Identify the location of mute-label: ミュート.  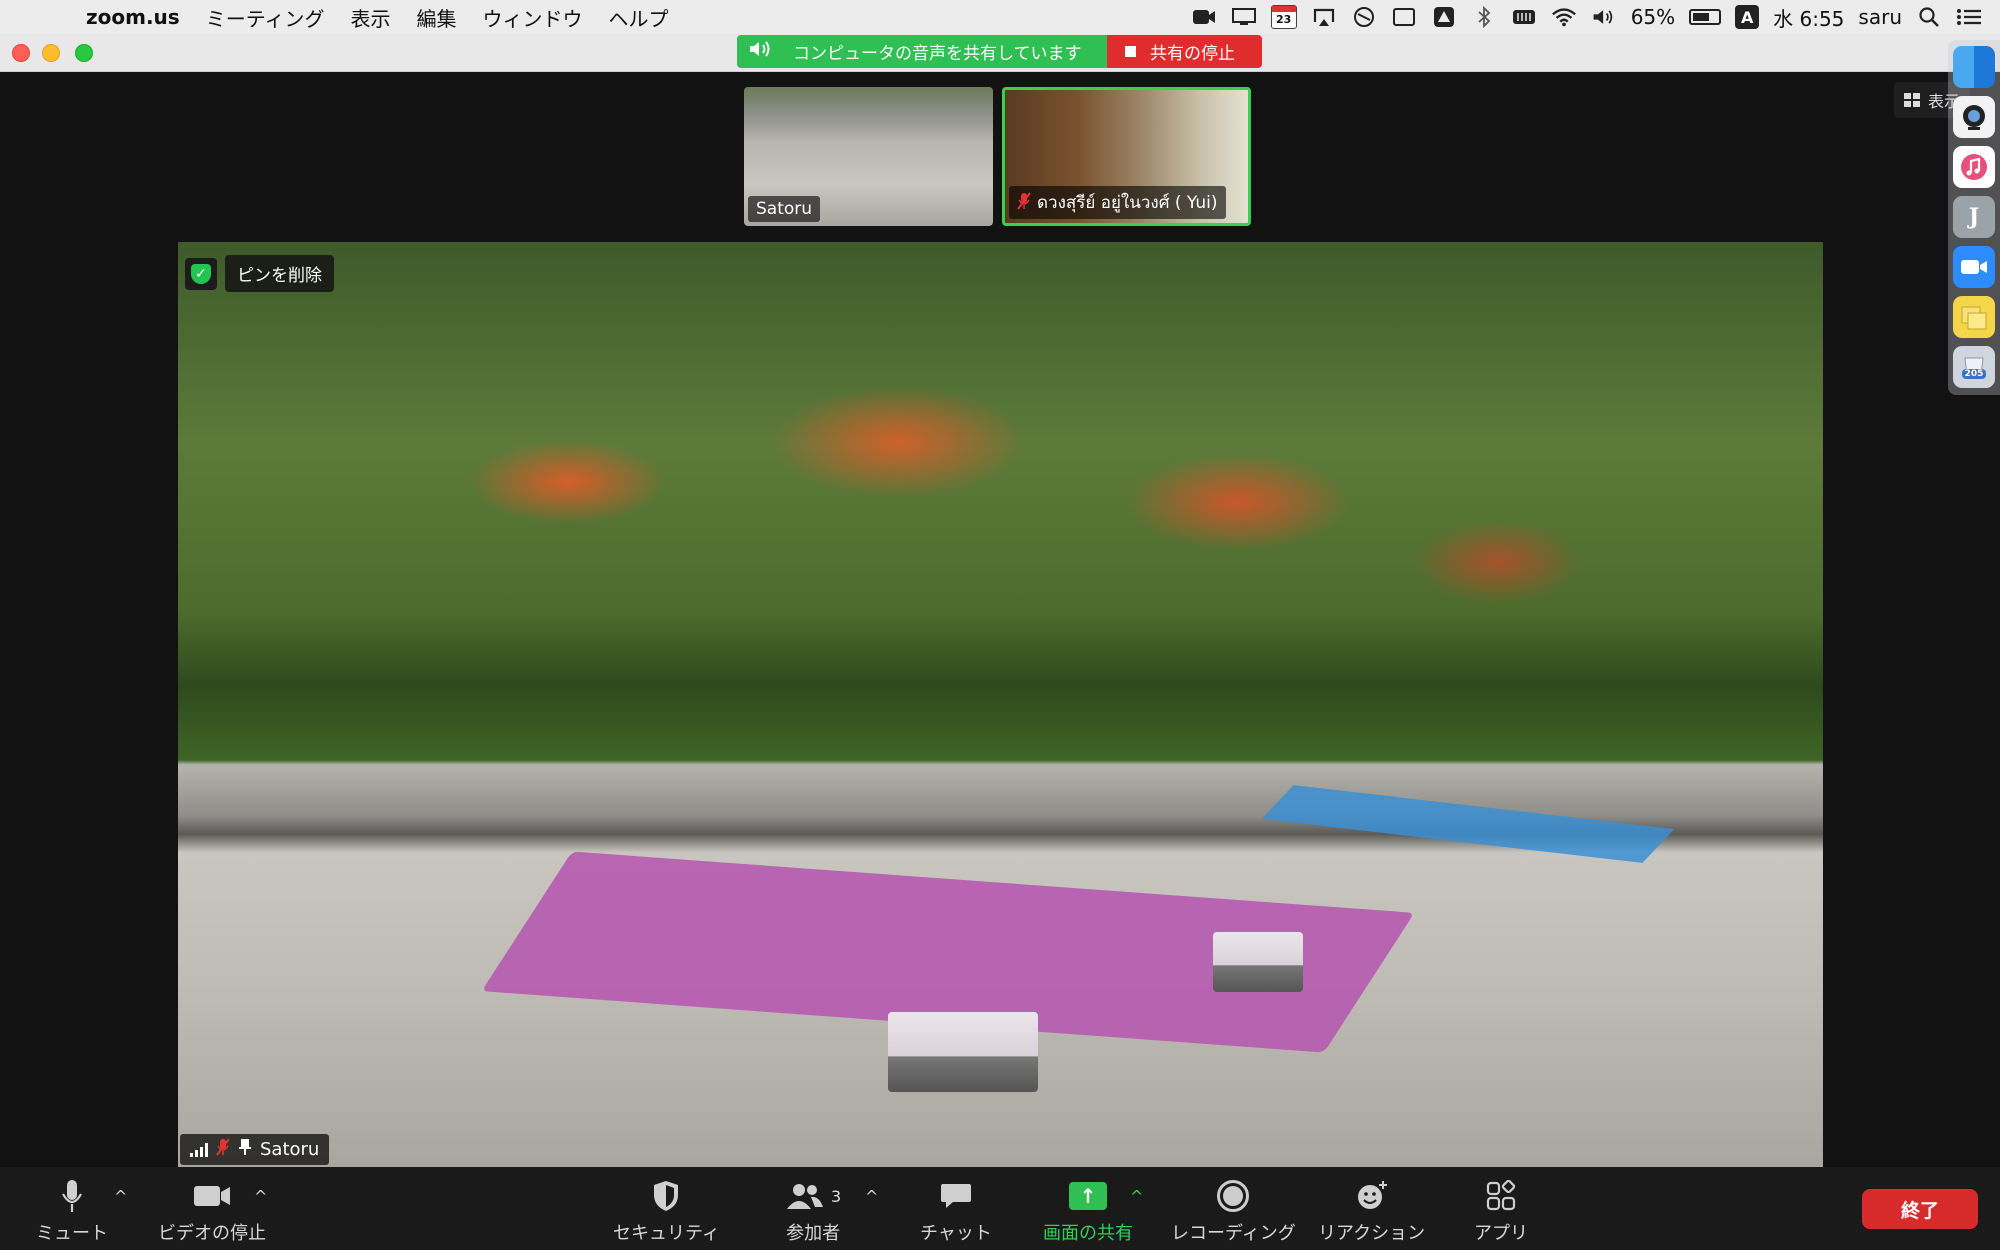
(72, 1233).